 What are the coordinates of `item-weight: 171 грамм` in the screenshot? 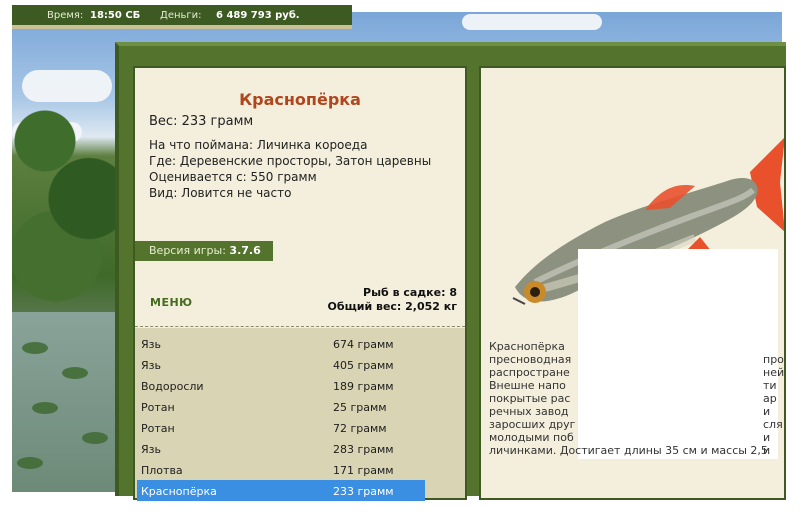 It's located at (363, 470).